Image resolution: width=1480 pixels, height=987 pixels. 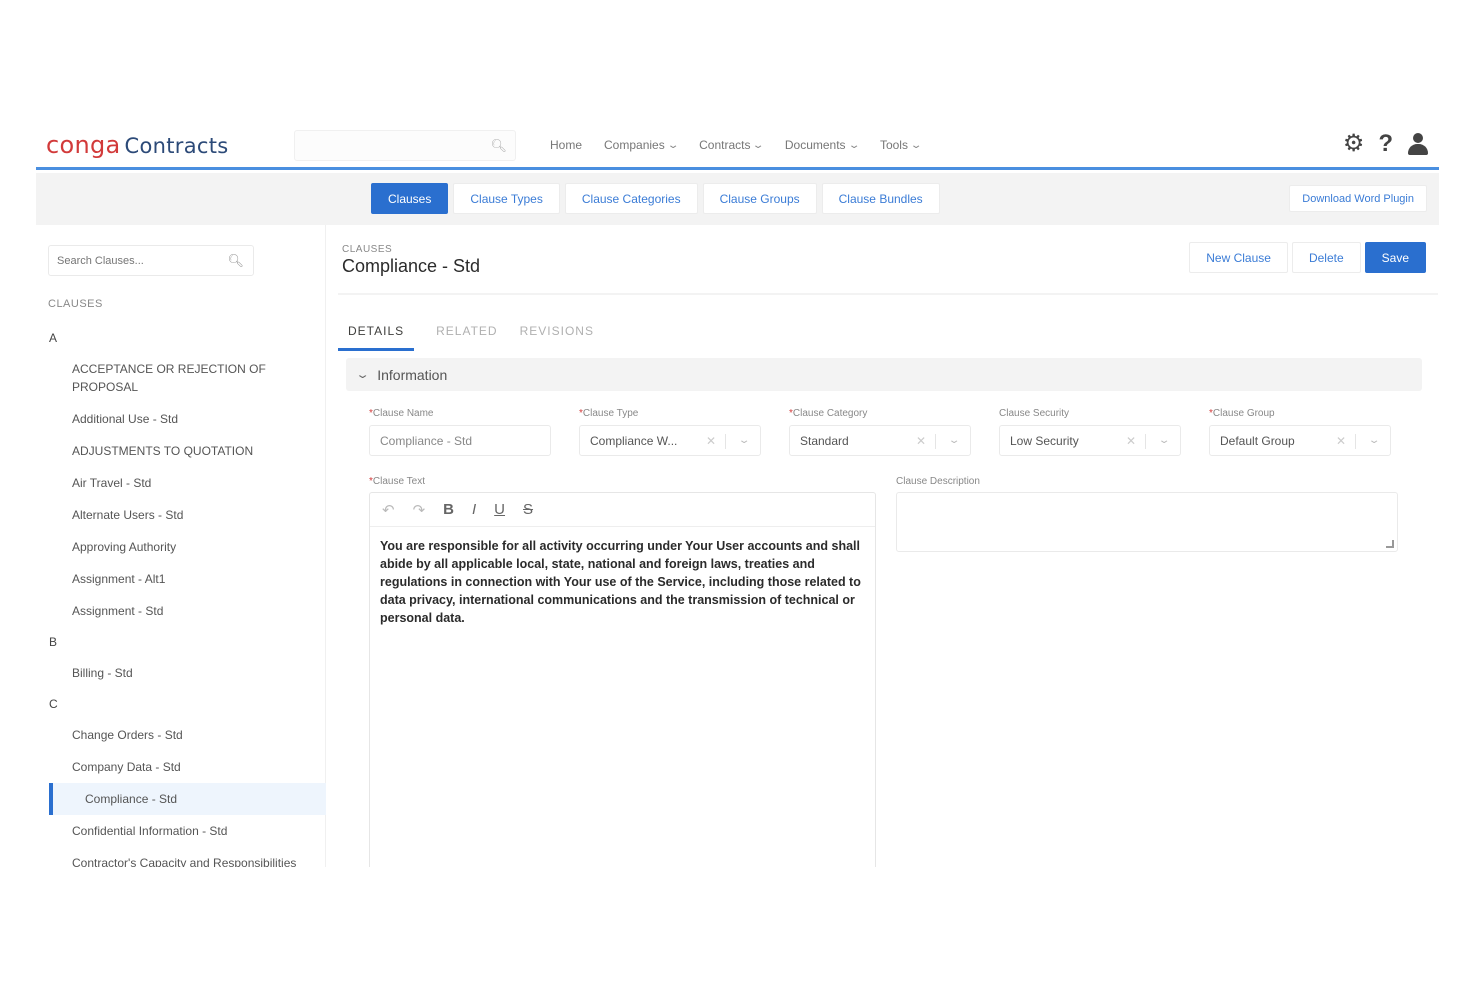 I want to click on sidebar-title: CLAUSES, so click(x=75, y=304).